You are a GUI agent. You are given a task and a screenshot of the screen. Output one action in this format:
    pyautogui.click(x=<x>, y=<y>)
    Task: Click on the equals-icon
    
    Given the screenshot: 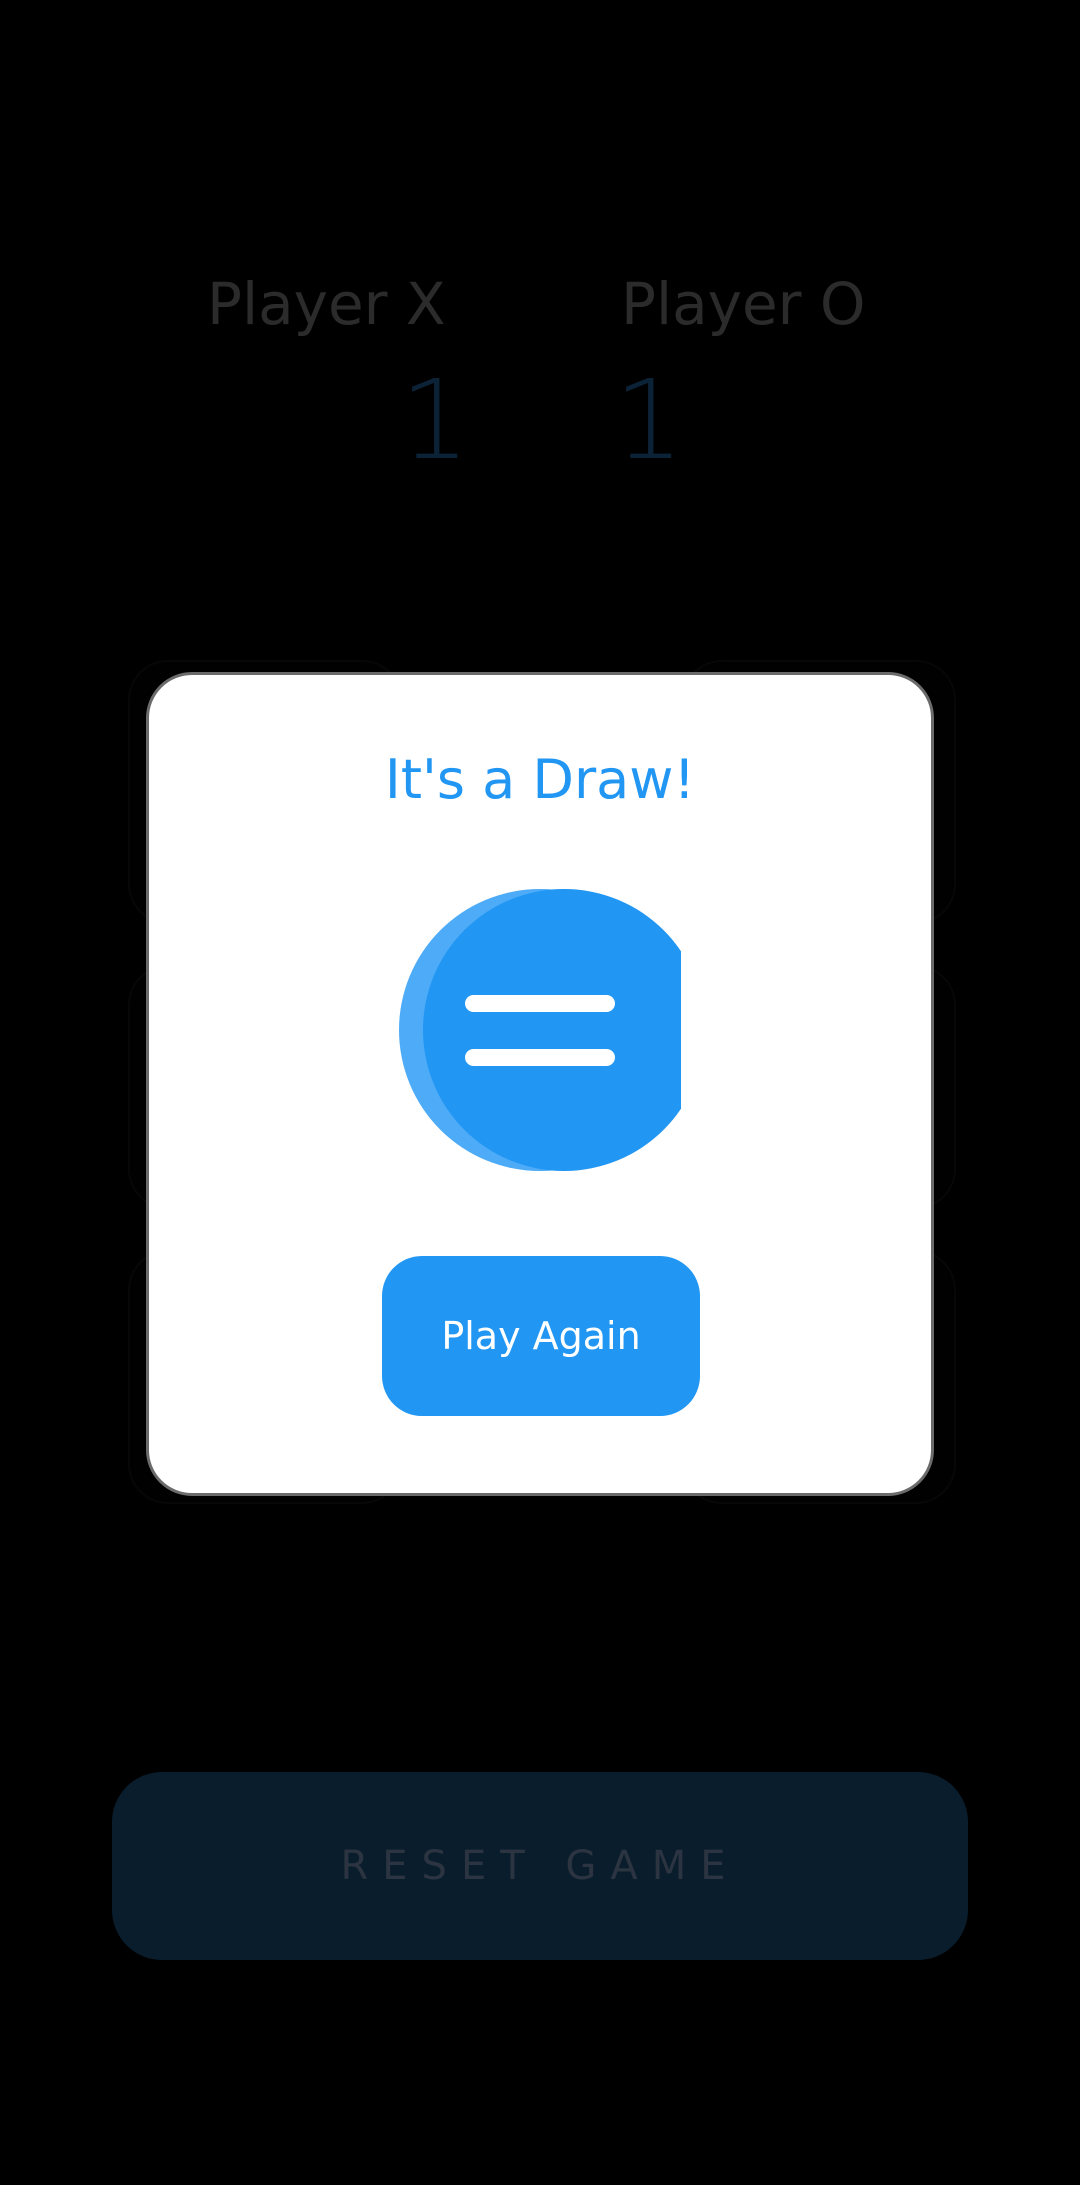 What is the action you would take?
    pyautogui.click(x=552, y=1030)
    